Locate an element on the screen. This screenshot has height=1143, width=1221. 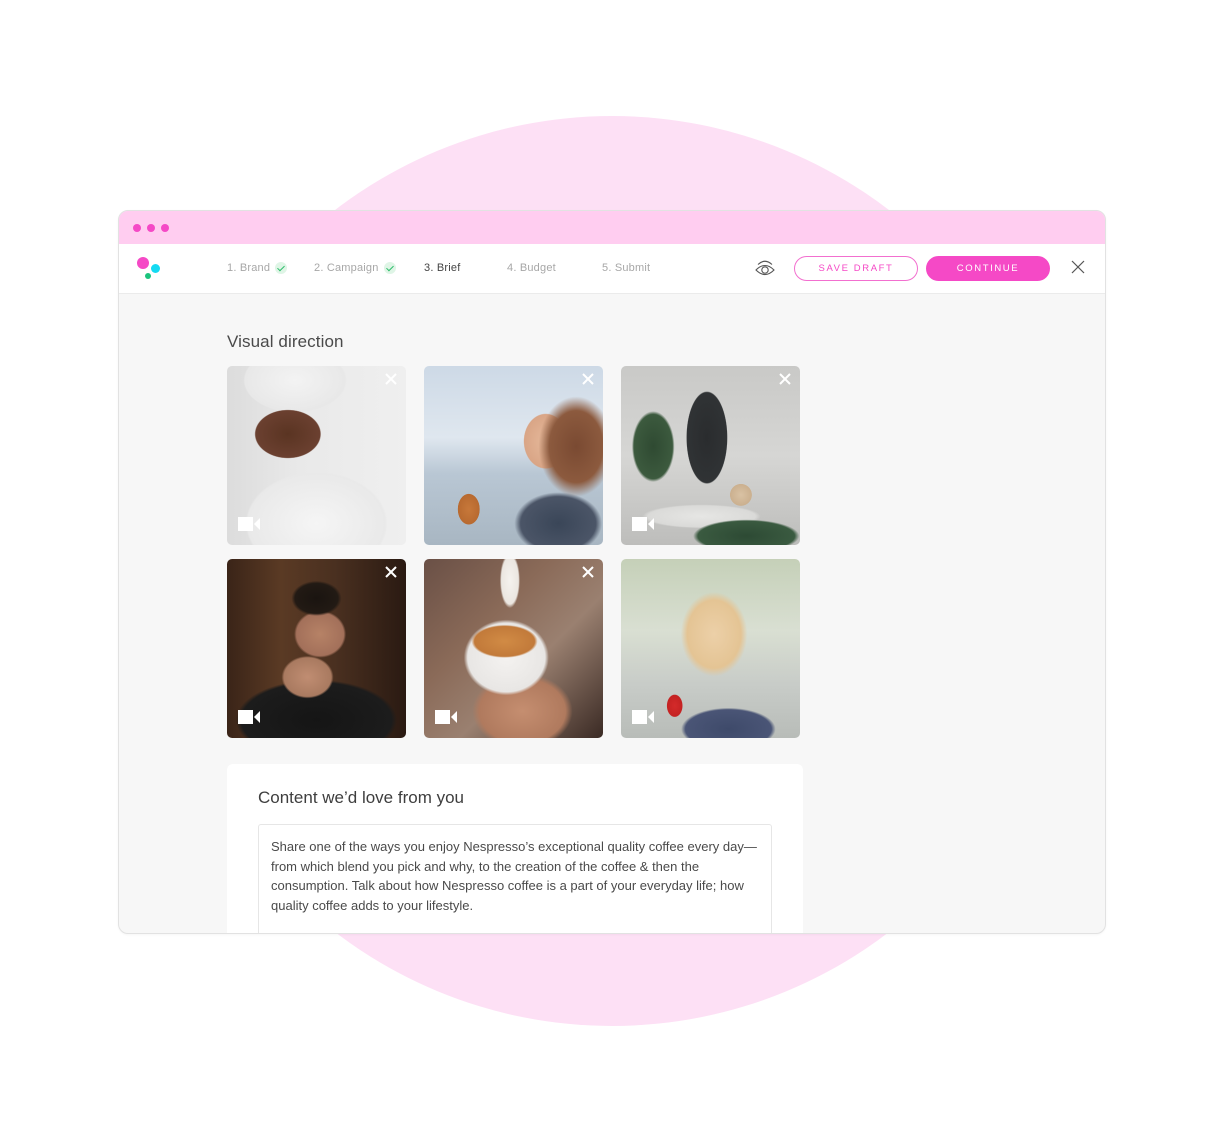
content-brief-title: Content we’d love from you is located at coordinates (361, 797).